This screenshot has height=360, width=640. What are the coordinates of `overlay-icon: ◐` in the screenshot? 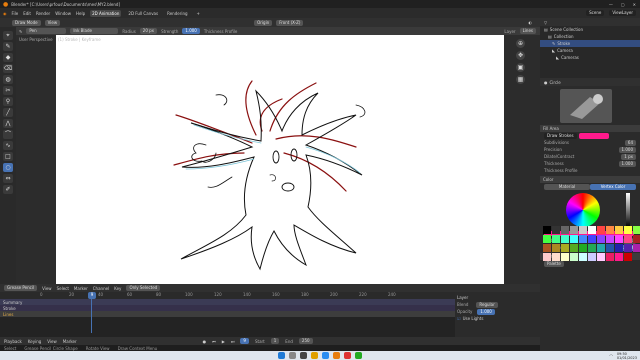 It's located at (531, 22).